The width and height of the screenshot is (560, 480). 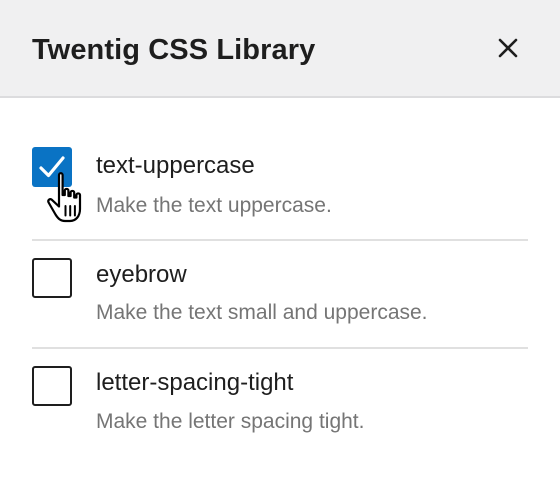 What do you see at coordinates (52, 278) in the screenshot?
I see `eyebrow-checkbox` at bounding box center [52, 278].